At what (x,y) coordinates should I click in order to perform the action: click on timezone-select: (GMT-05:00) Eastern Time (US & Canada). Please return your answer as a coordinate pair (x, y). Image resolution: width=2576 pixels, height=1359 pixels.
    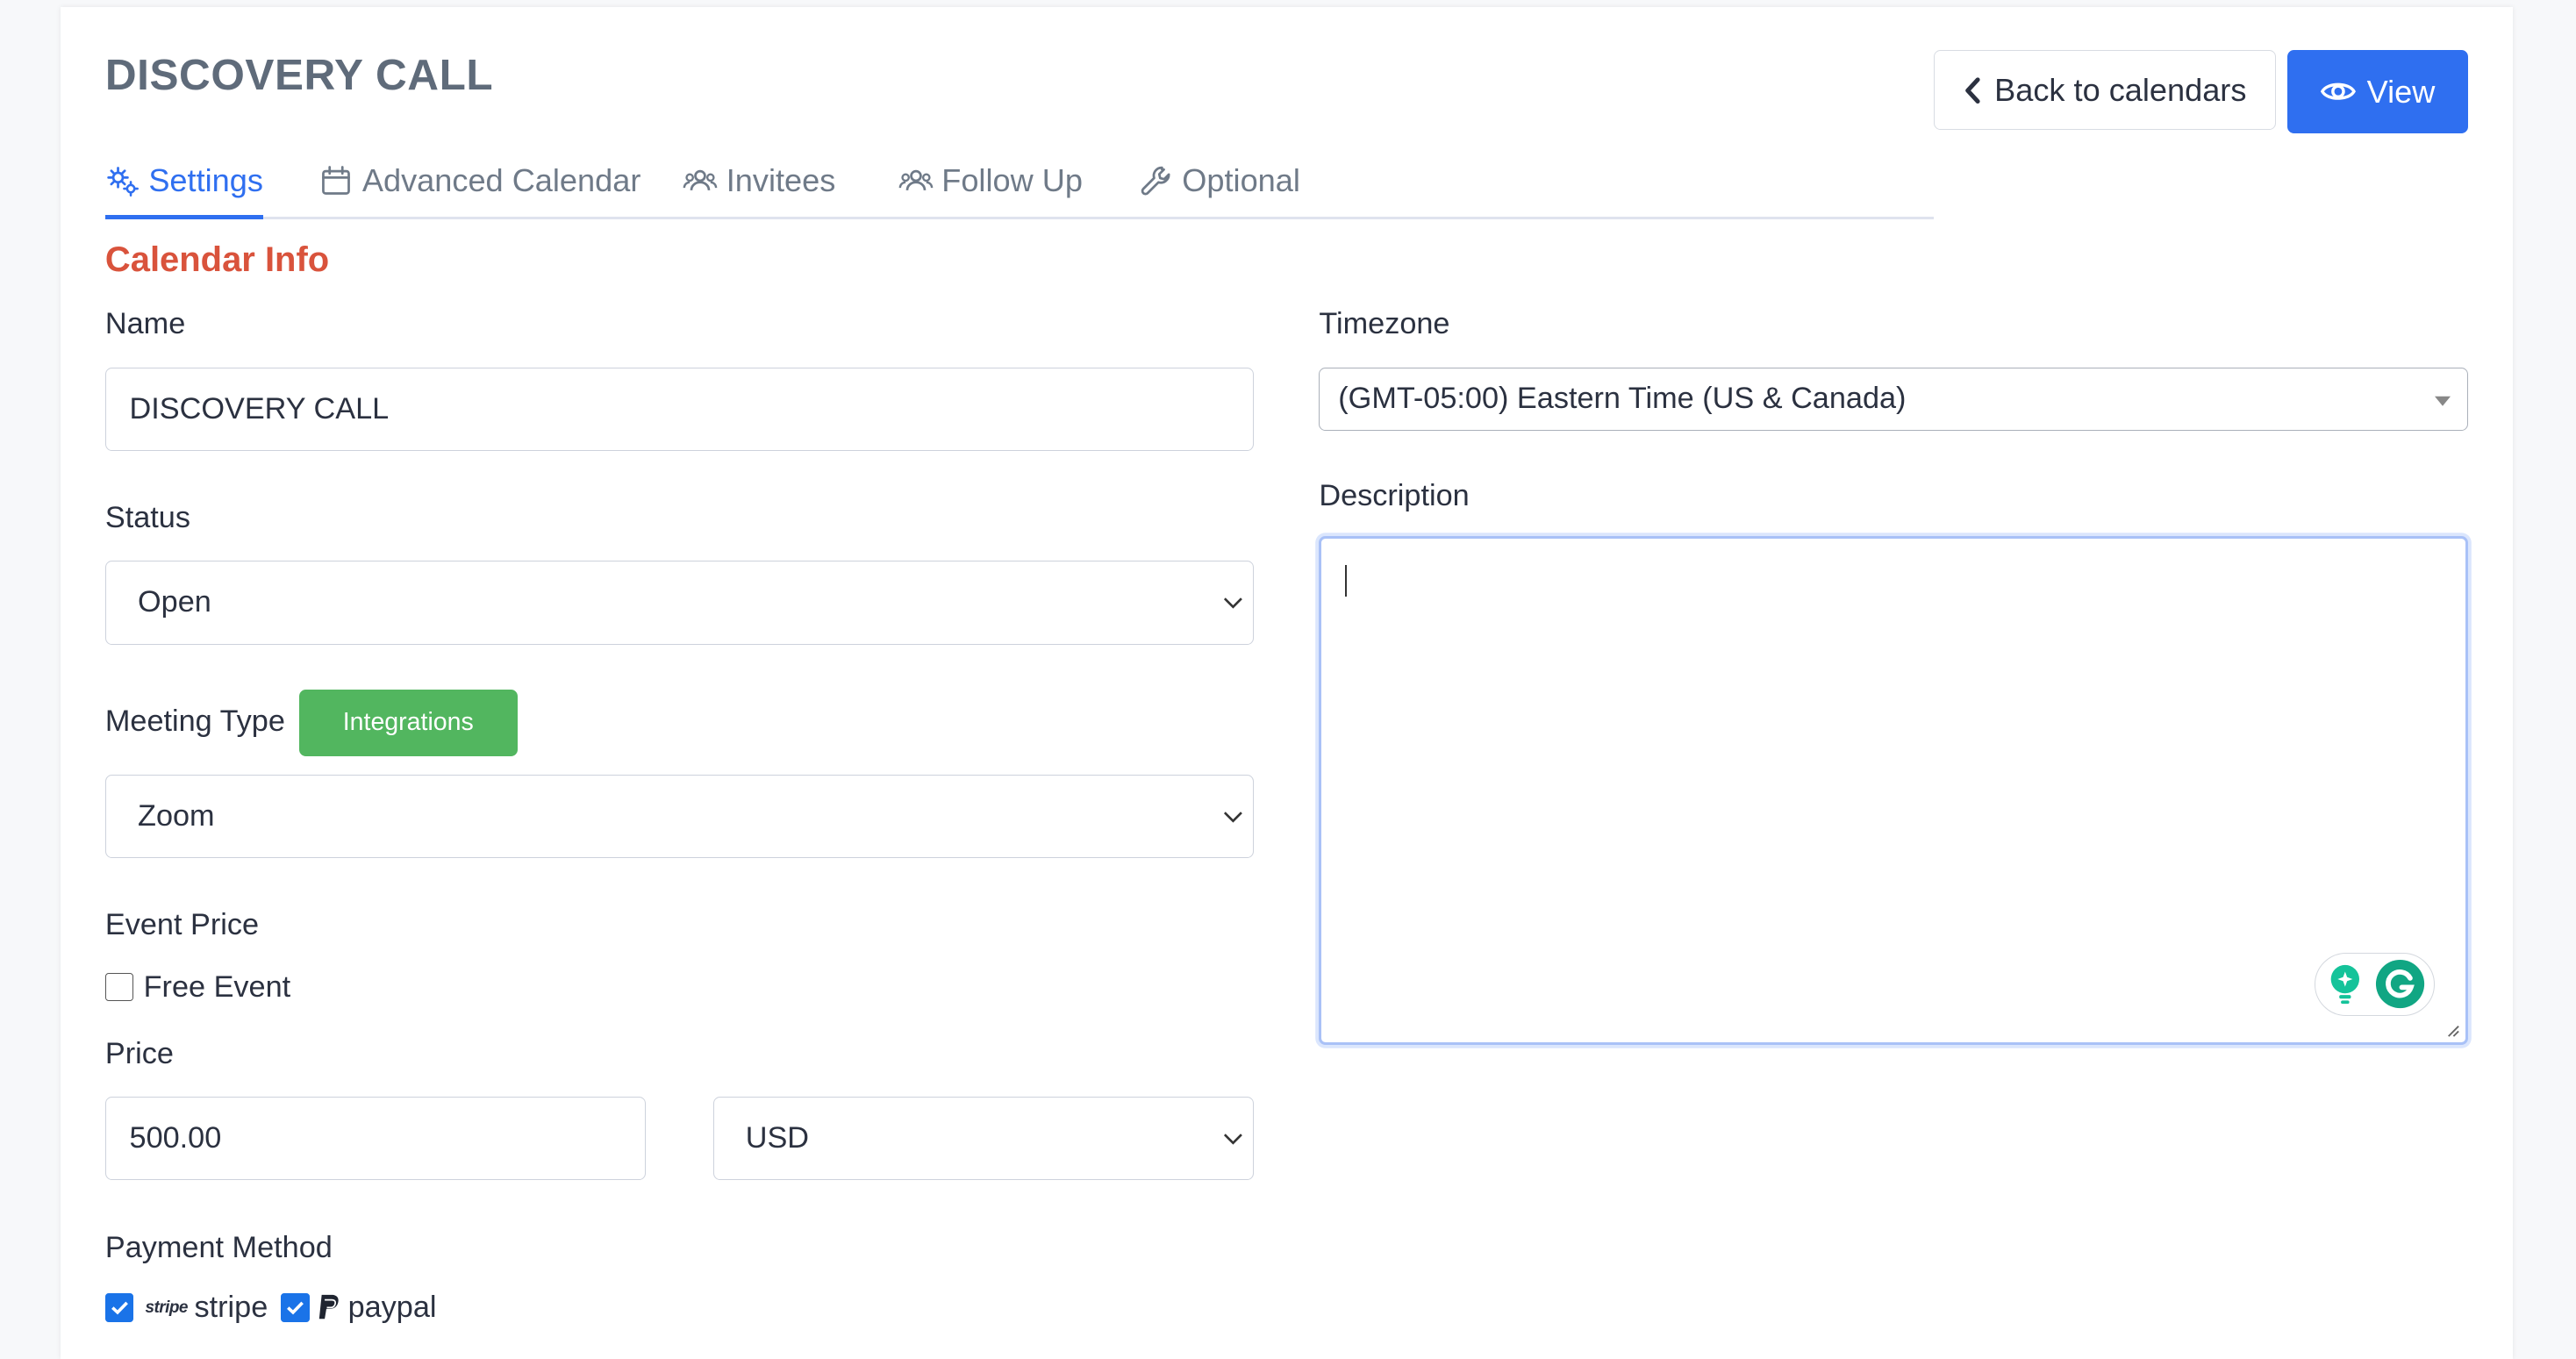
    Looking at the image, I should click on (1893, 399).